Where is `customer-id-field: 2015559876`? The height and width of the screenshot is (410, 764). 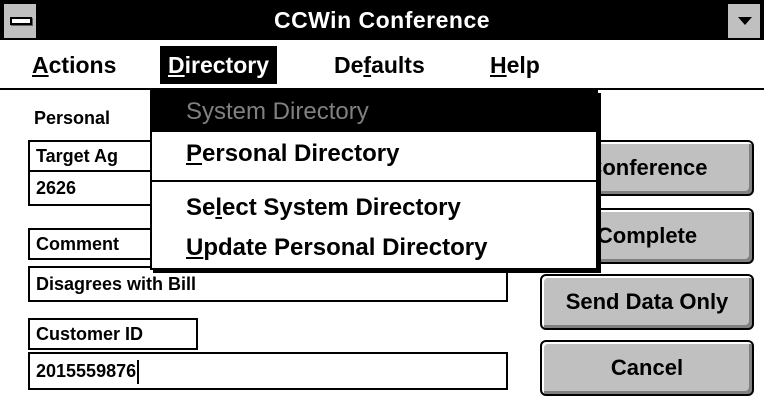
customer-id-field: 2015559876 is located at coordinates (268, 371).